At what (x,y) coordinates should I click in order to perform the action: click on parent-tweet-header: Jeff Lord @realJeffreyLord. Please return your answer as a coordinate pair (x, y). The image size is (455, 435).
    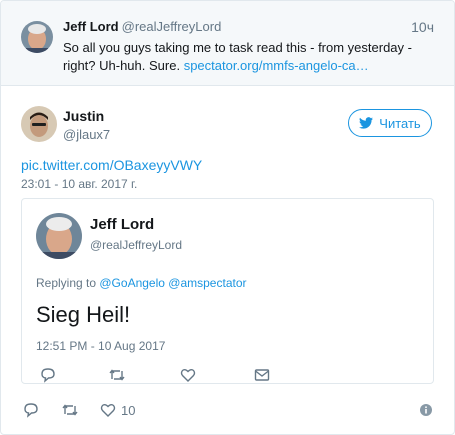
    Looking at the image, I should click on (142, 26).